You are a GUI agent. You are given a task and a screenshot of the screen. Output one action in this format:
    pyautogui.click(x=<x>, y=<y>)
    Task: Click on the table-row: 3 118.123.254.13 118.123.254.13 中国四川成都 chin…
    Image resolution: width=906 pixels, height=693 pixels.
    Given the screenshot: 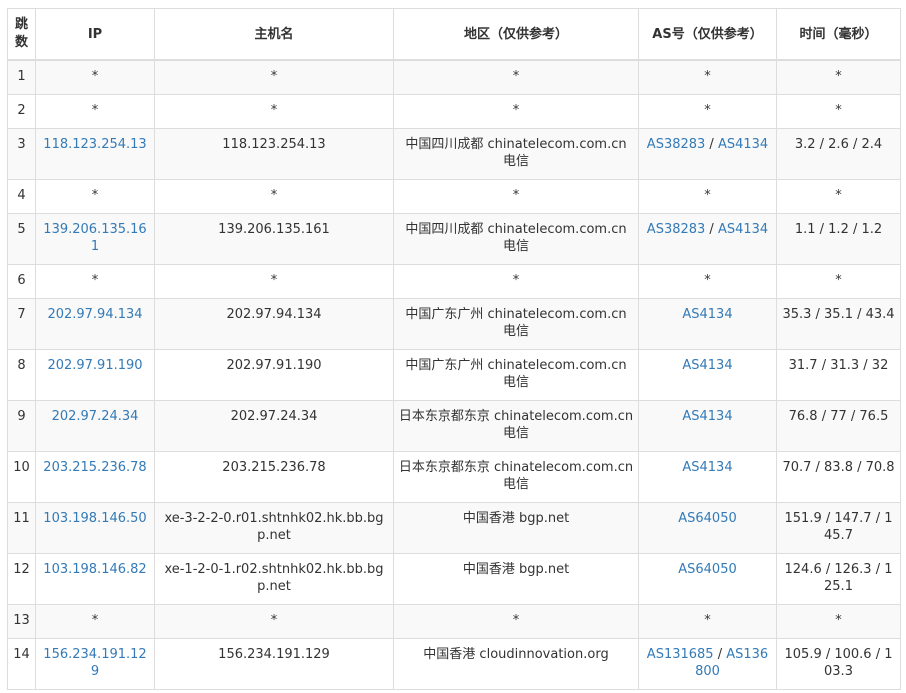 What is the action you would take?
    pyautogui.click(x=454, y=154)
    